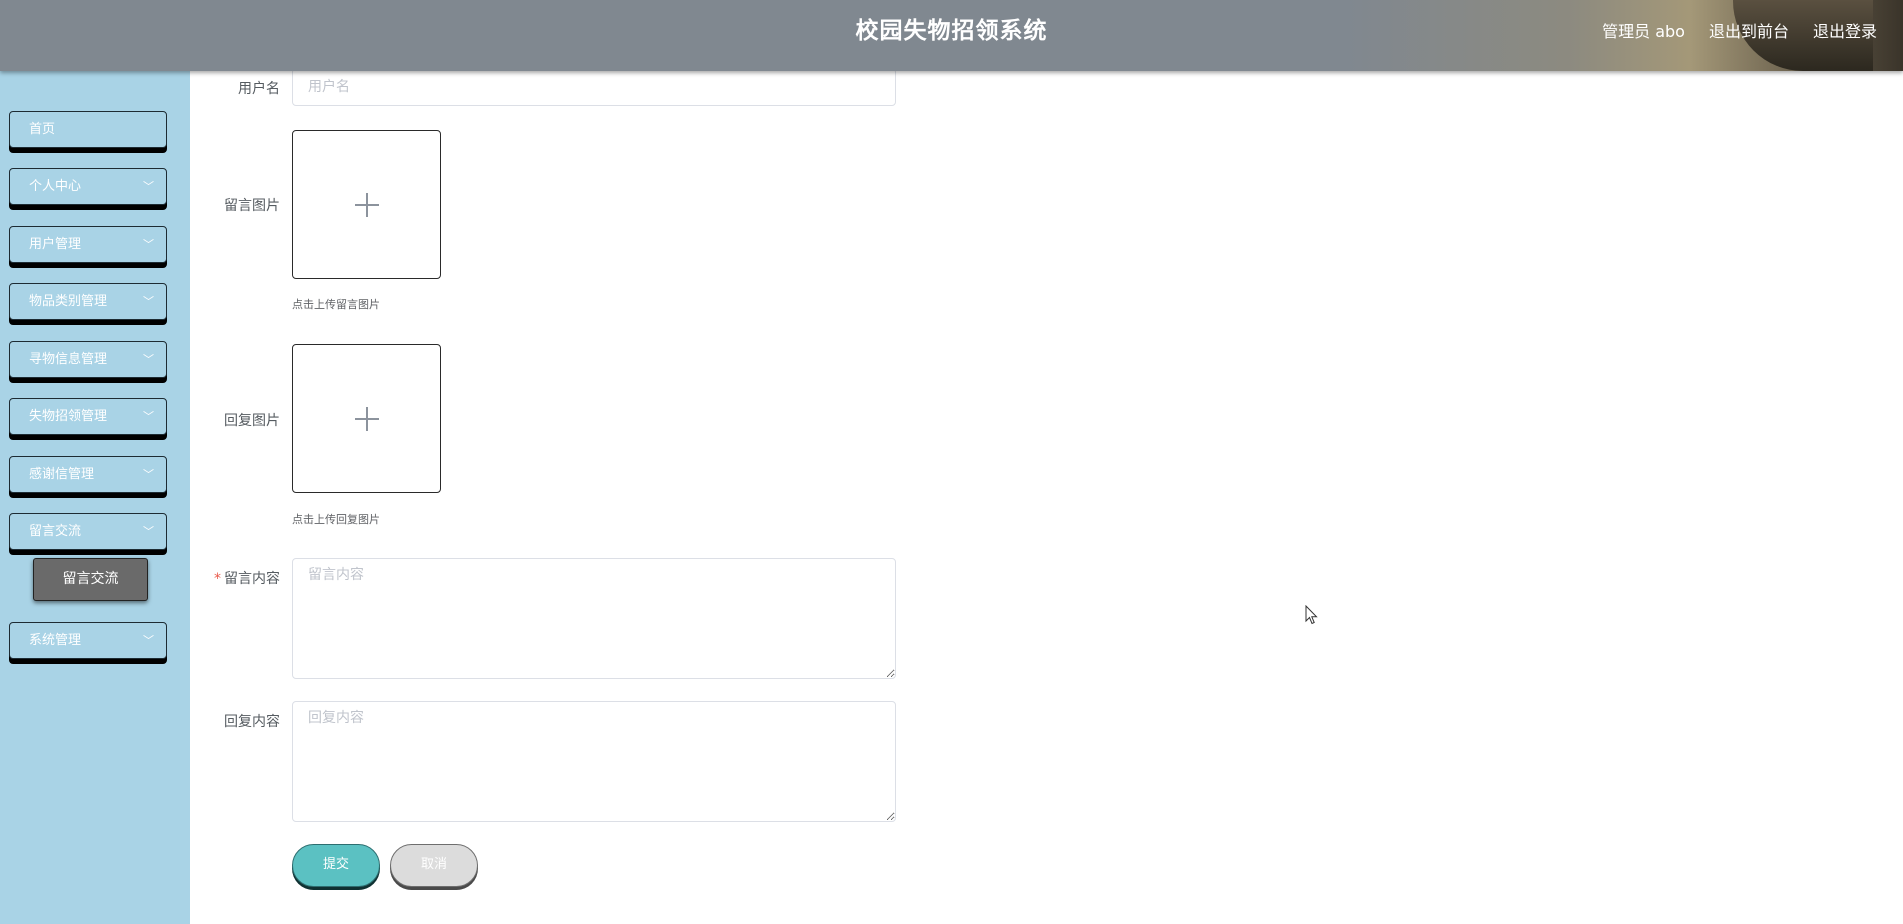 The width and height of the screenshot is (1903, 924). Describe the element at coordinates (252, 206) in the screenshot. I see `message-image-label: 留言图片` at that location.